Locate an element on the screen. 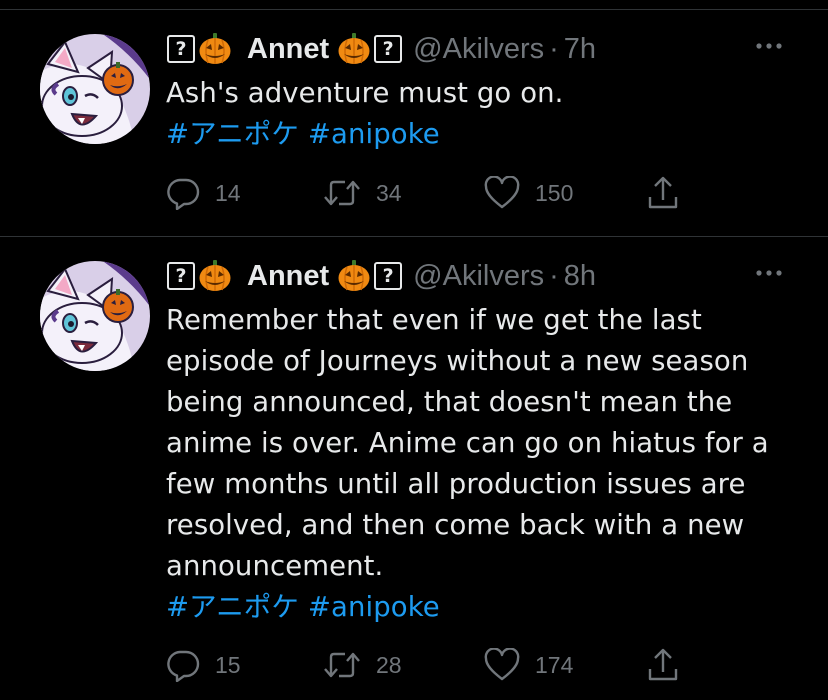 The width and height of the screenshot is (828, 700). tweet-text-line: announcement. is located at coordinates (275, 566).